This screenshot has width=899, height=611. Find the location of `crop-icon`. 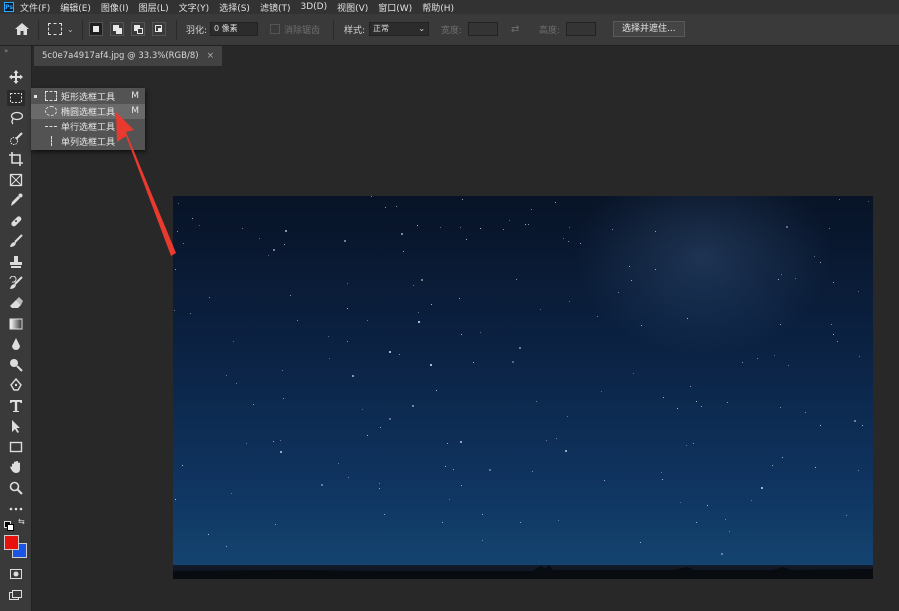

crop-icon is located at coordinates (16, 159).